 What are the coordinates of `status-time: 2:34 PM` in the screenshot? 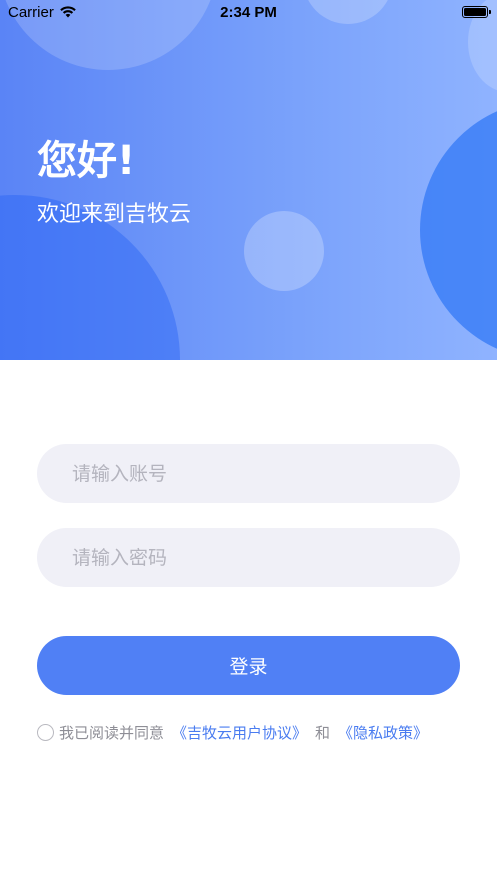 It's located at (248, 12).